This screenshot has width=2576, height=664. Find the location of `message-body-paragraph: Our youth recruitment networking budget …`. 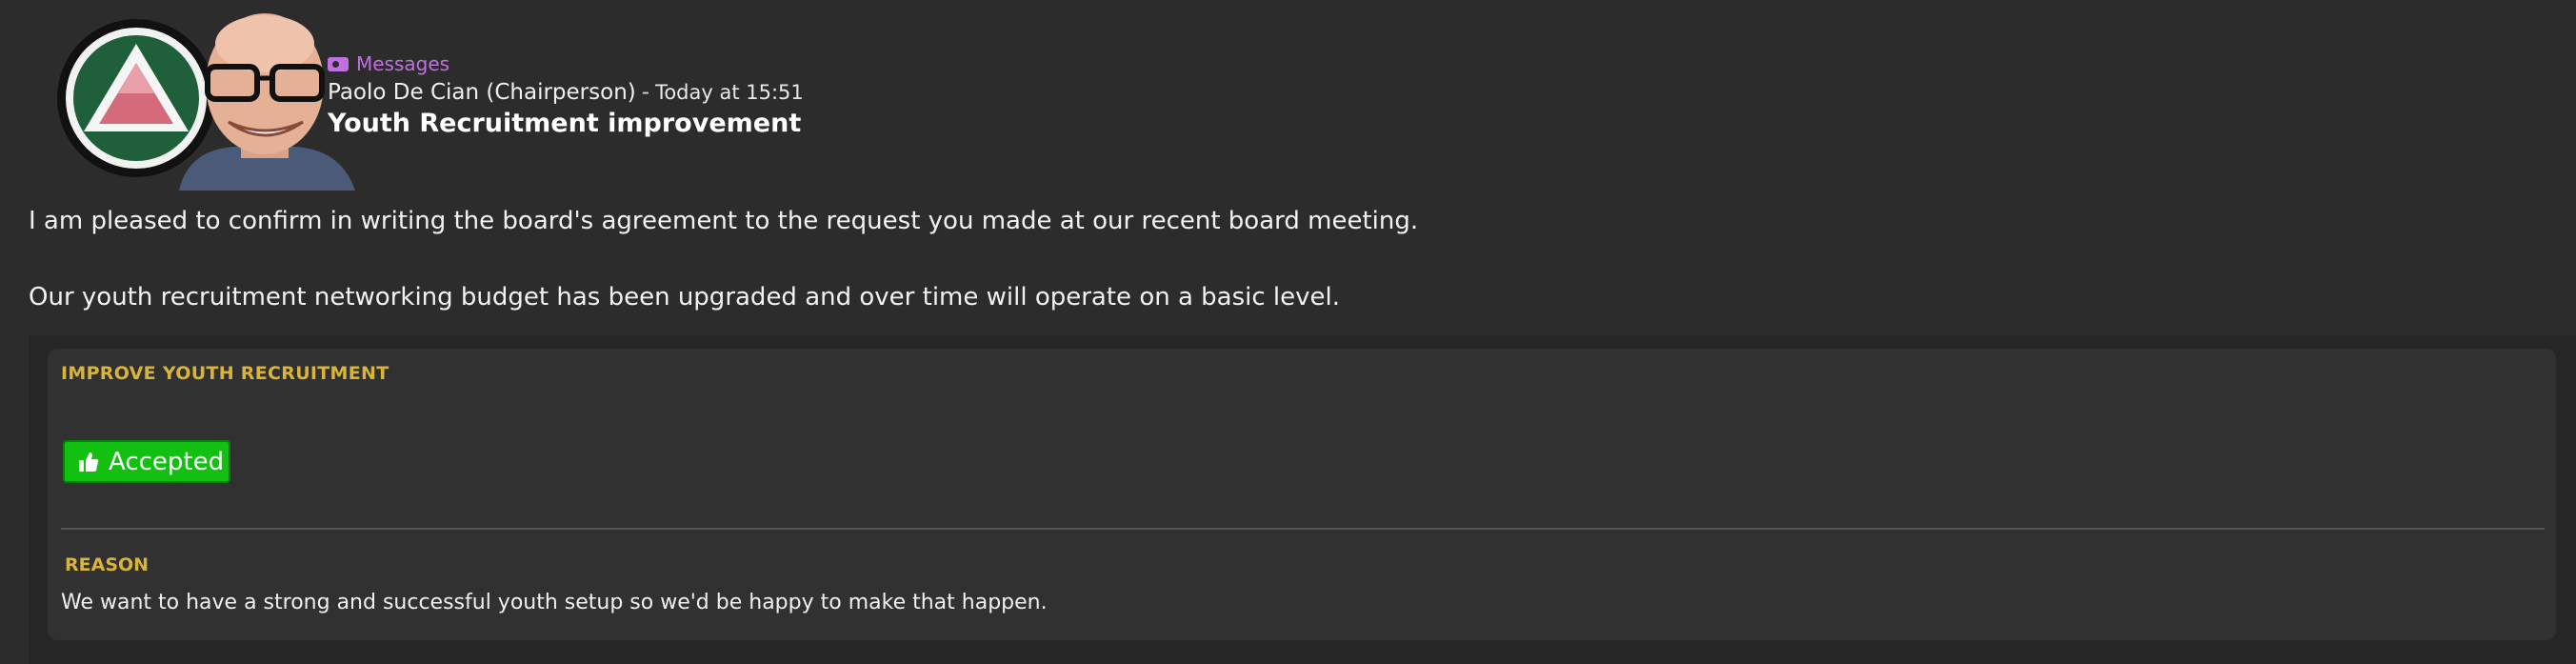

message-body-paragraph: Our youth recruitment networking budget … is located at coordinates (685, 297).